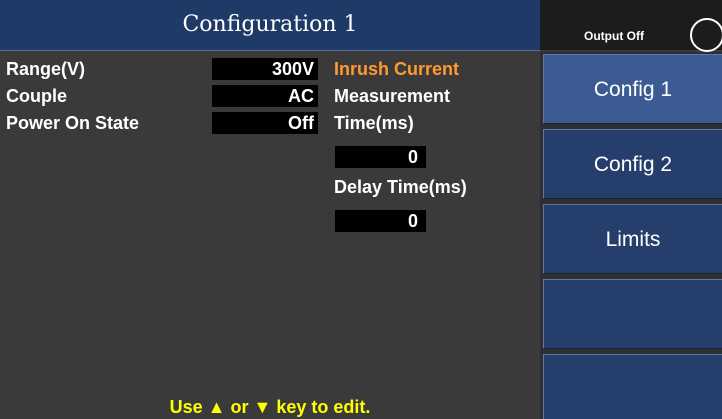  I want to click on measurement-label: Measurement, so click(392, 96).